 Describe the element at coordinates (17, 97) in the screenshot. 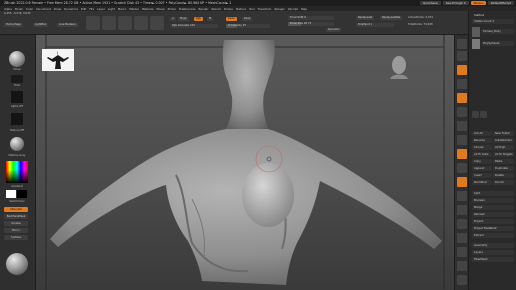

I see `alpha-preview-icon` at that location.